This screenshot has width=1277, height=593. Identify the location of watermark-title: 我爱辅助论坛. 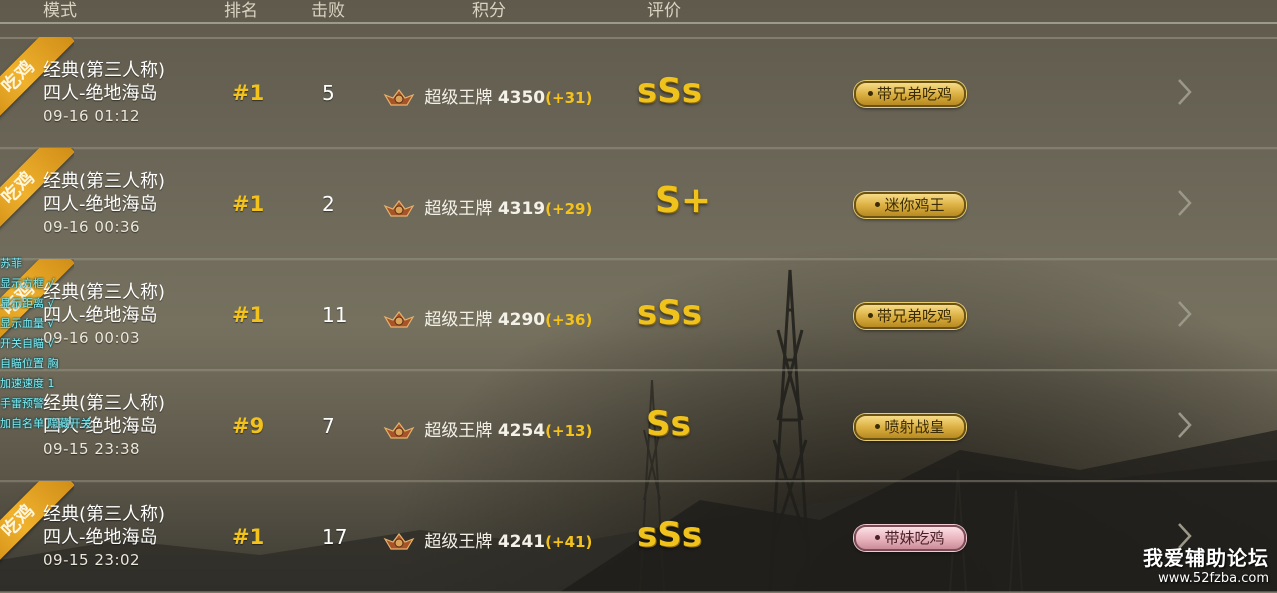
(1206, 558).